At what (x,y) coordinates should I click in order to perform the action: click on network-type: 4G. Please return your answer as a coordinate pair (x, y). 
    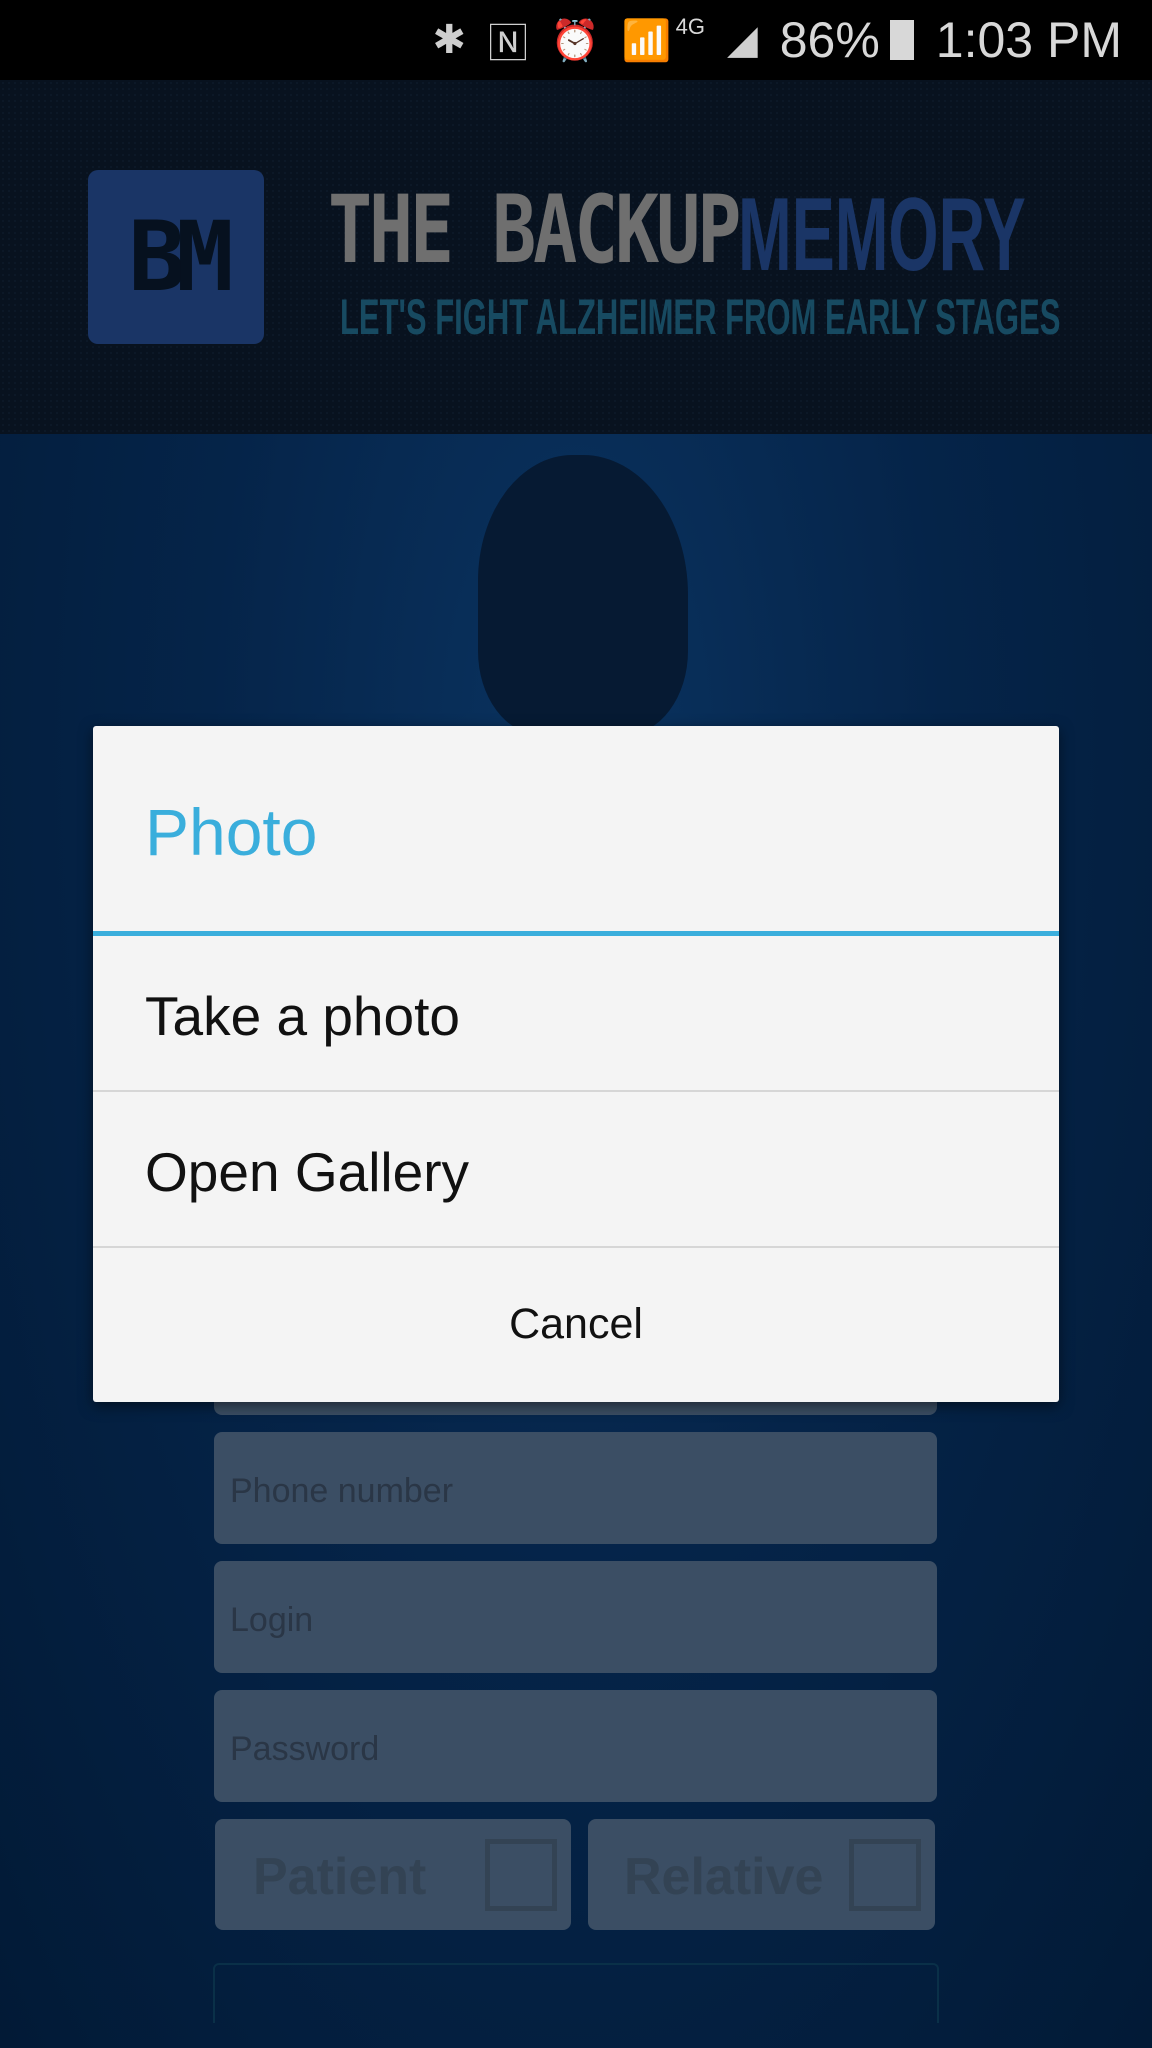
    Looking at the image, I should click on (690, 26).